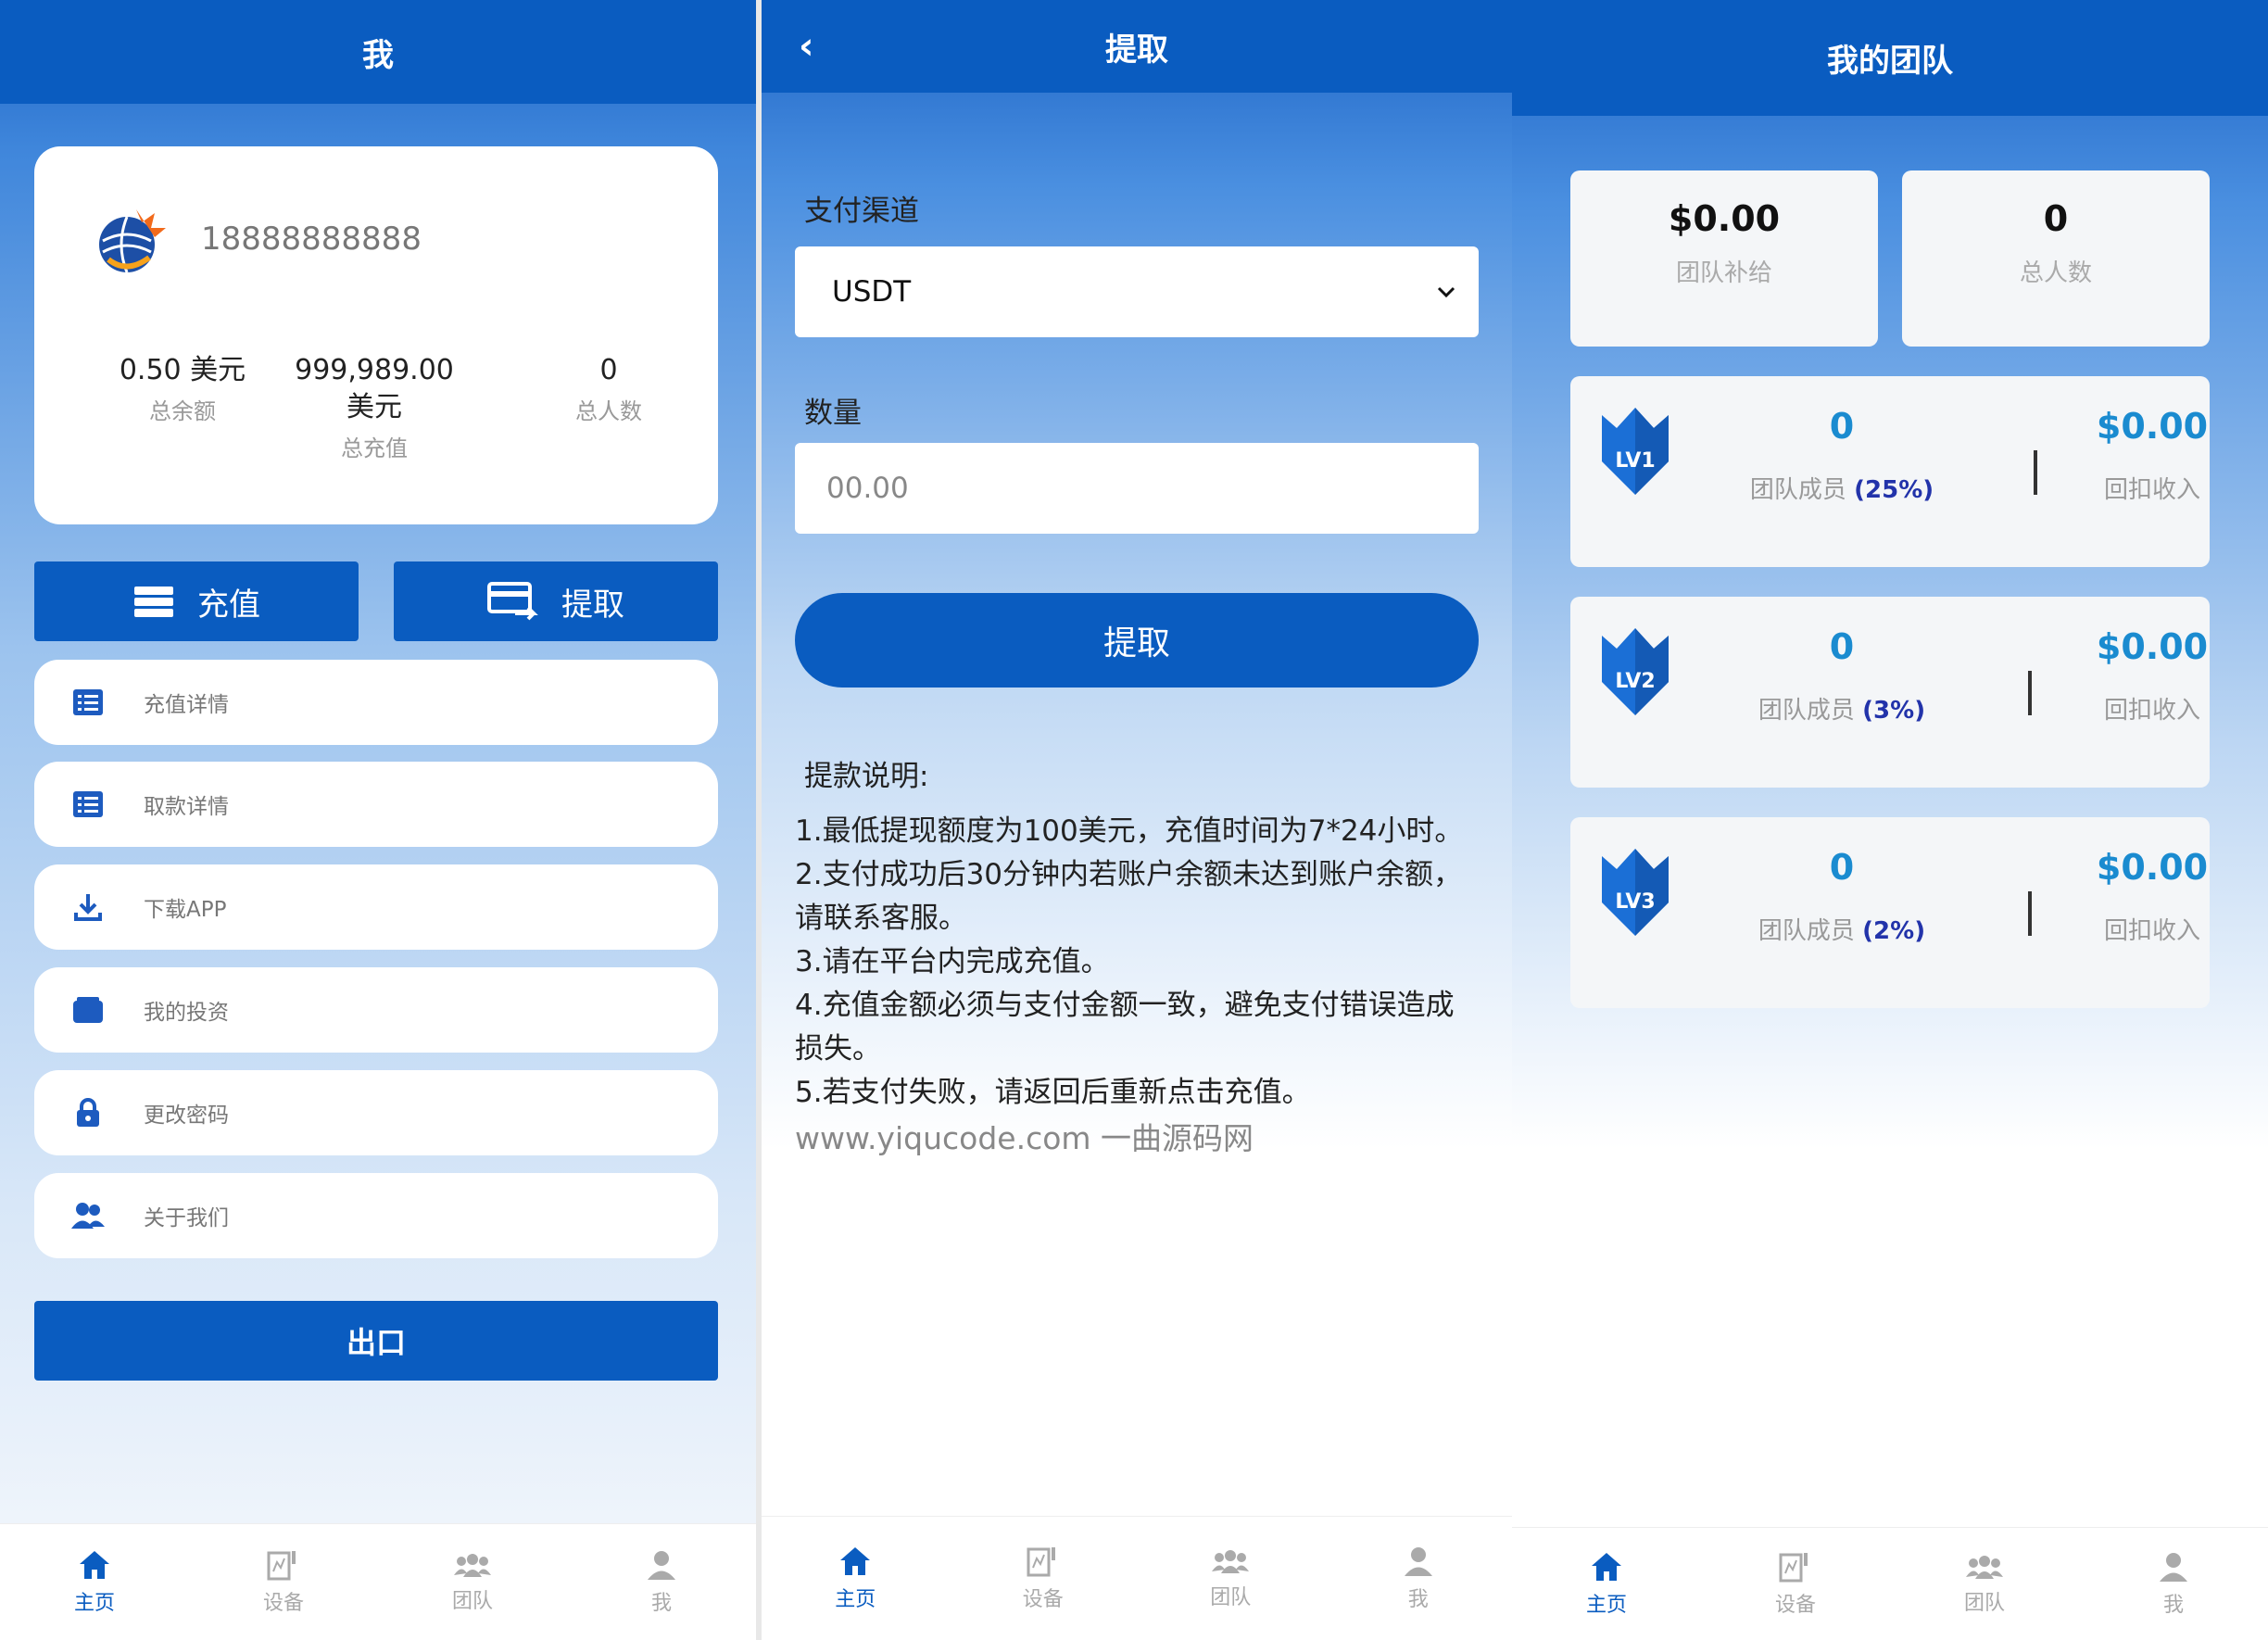  Describe the element at coordinates (196, 601) in the screenshot. I see `recharge-button: 充值` at that location.